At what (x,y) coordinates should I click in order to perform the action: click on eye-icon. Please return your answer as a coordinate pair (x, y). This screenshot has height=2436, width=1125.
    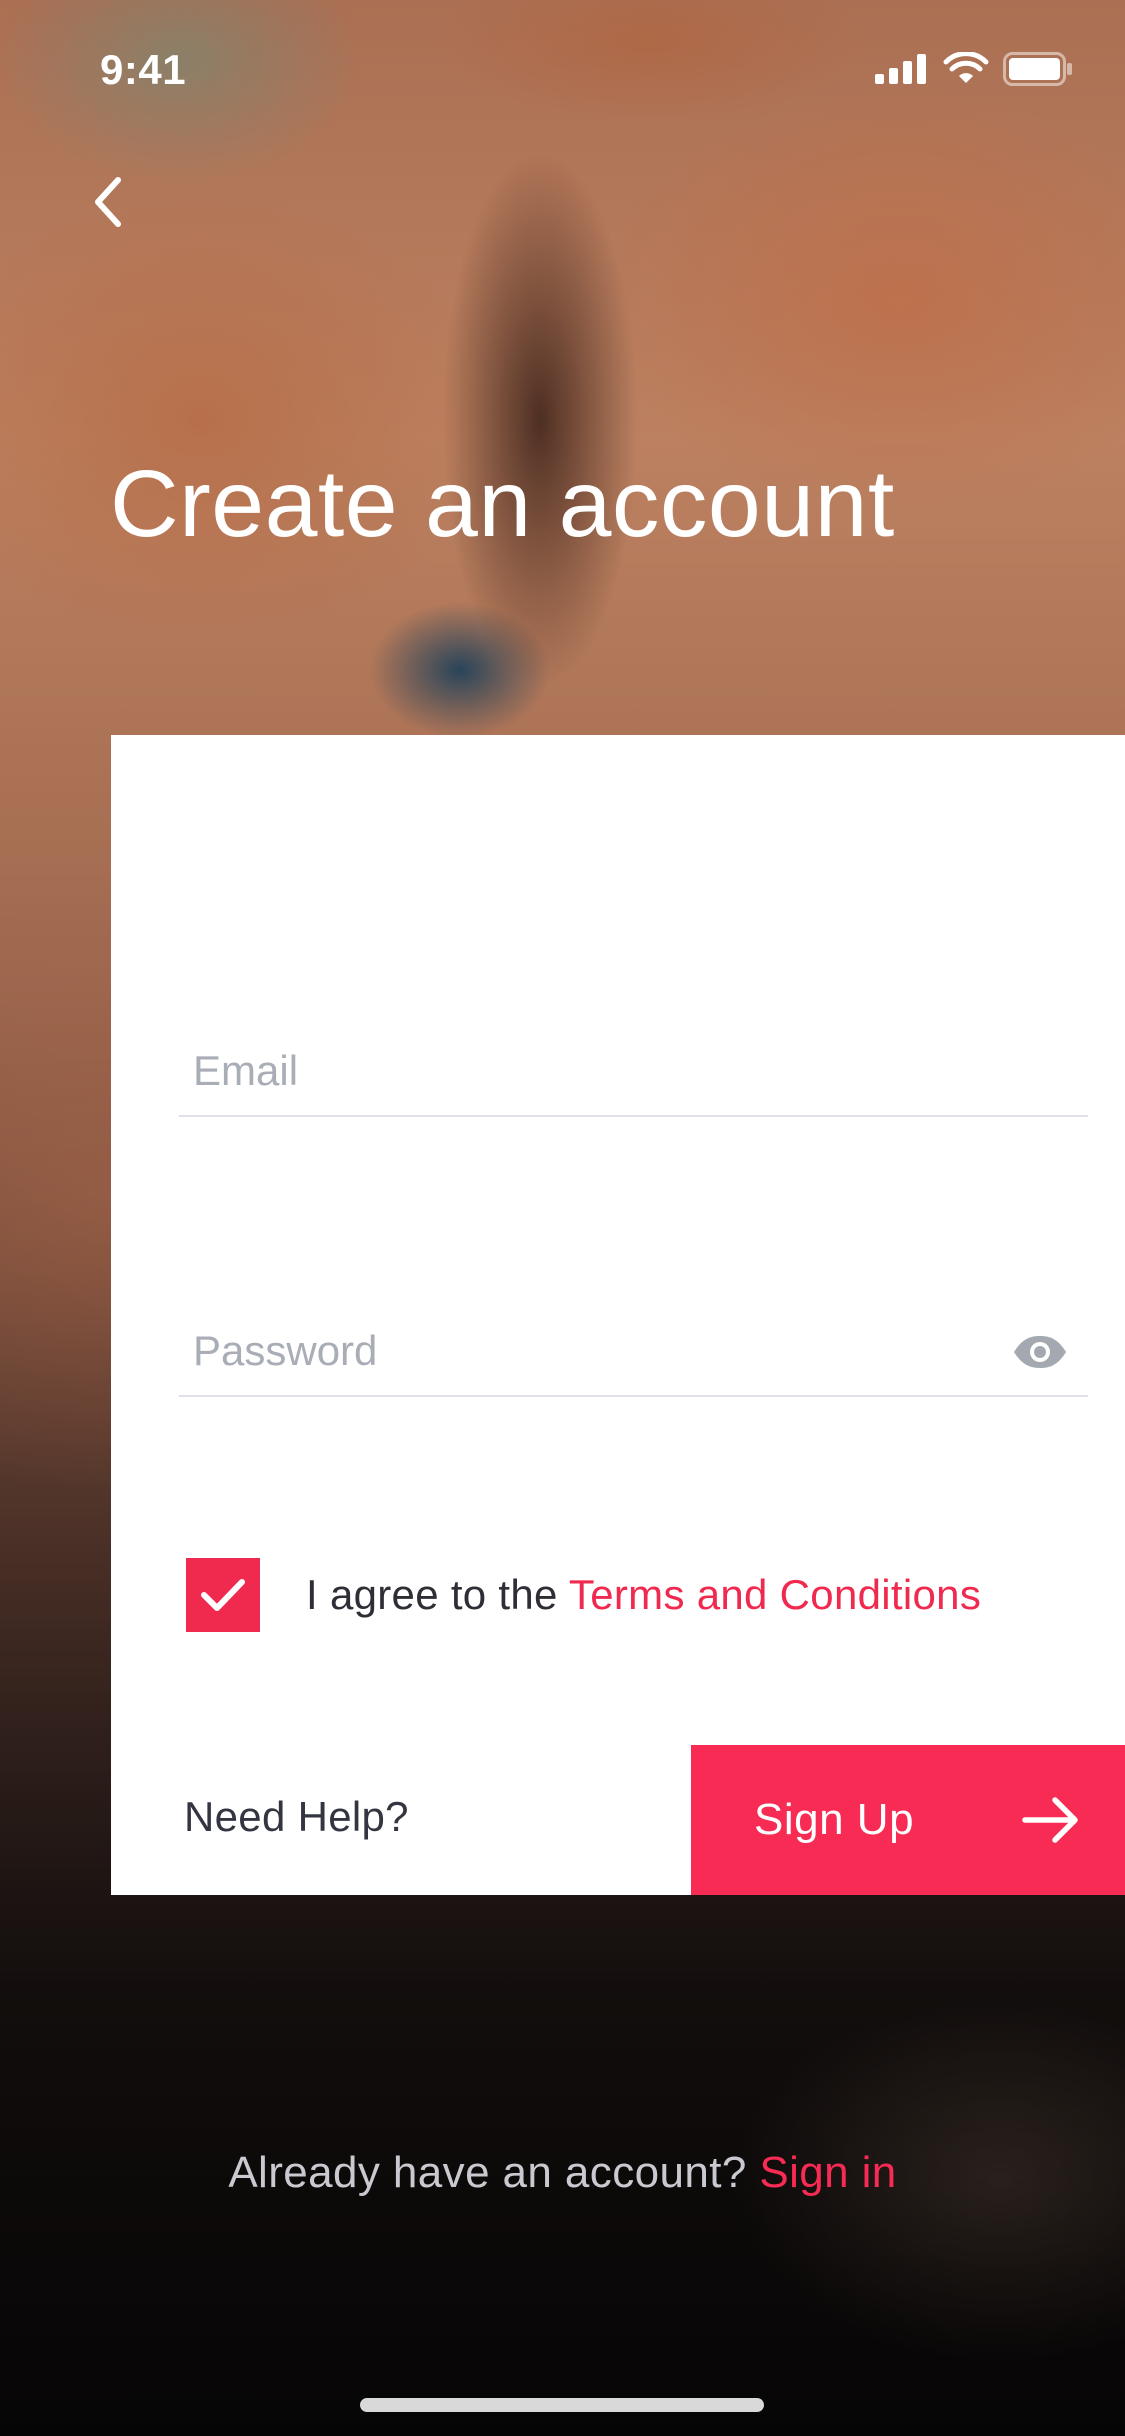
    Looking at the image, I should click on (1040, 1352).